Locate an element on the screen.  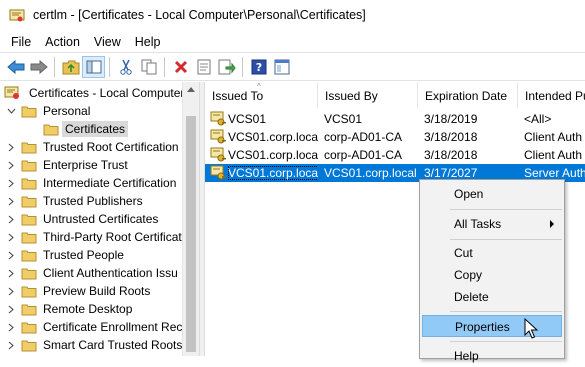
properties-icon is located at coordinates (203, 67).